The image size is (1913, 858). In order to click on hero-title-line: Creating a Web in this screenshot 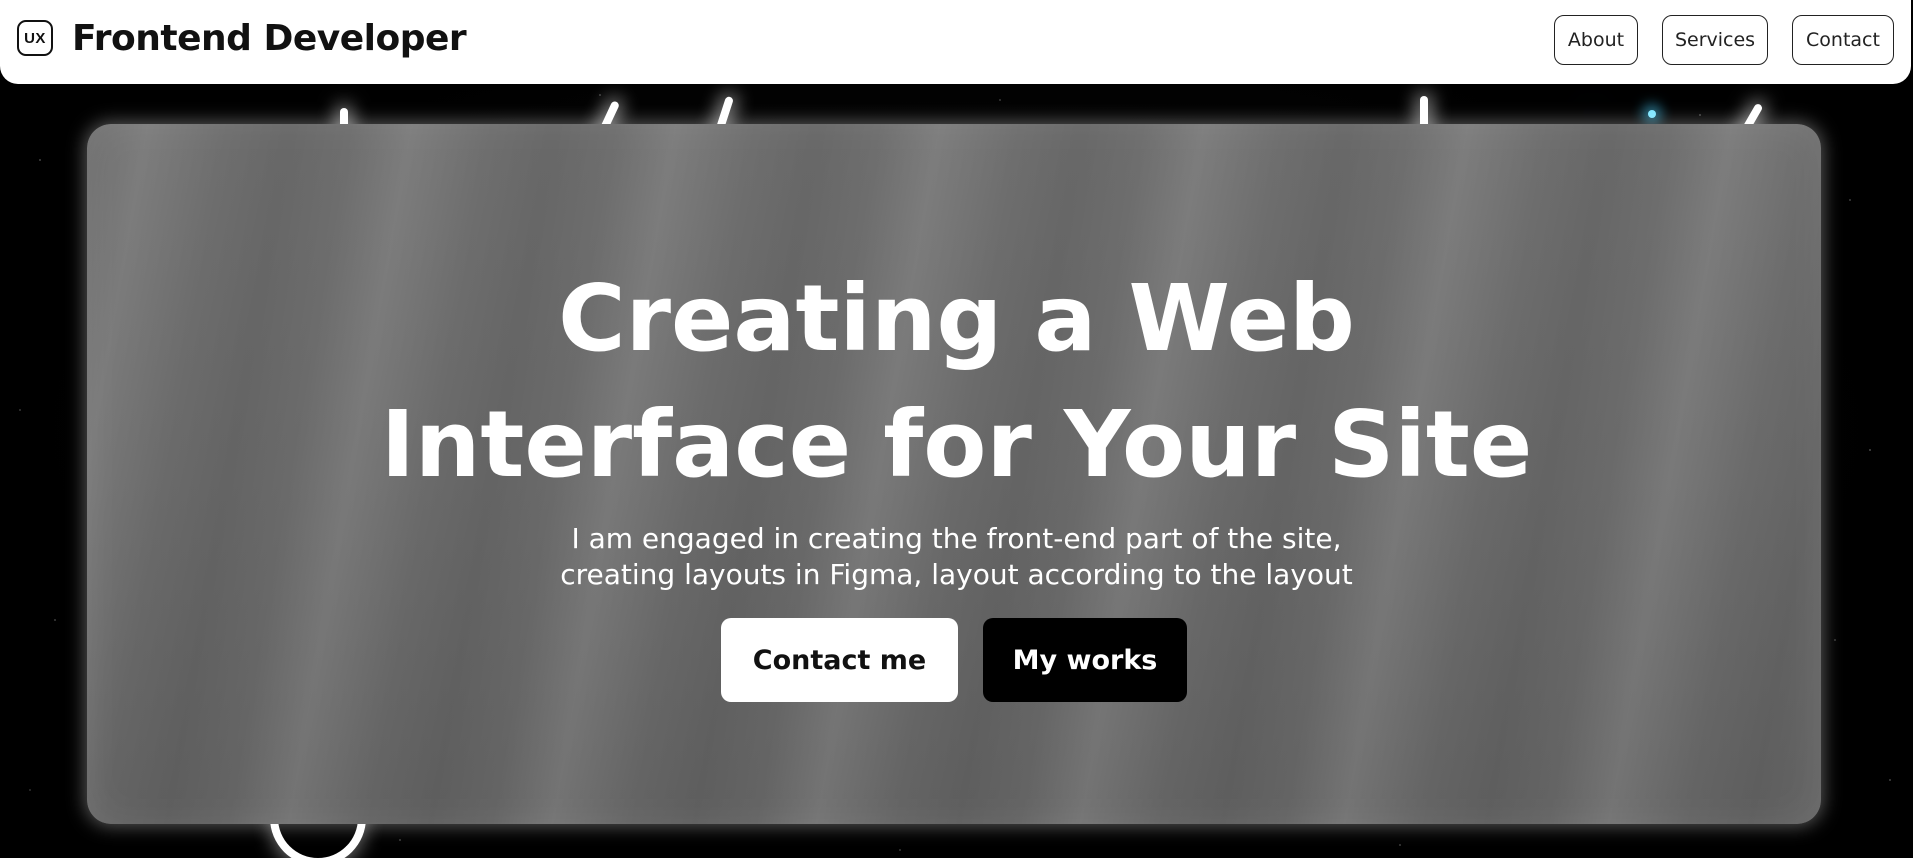, I will do `click(956, 318)`.